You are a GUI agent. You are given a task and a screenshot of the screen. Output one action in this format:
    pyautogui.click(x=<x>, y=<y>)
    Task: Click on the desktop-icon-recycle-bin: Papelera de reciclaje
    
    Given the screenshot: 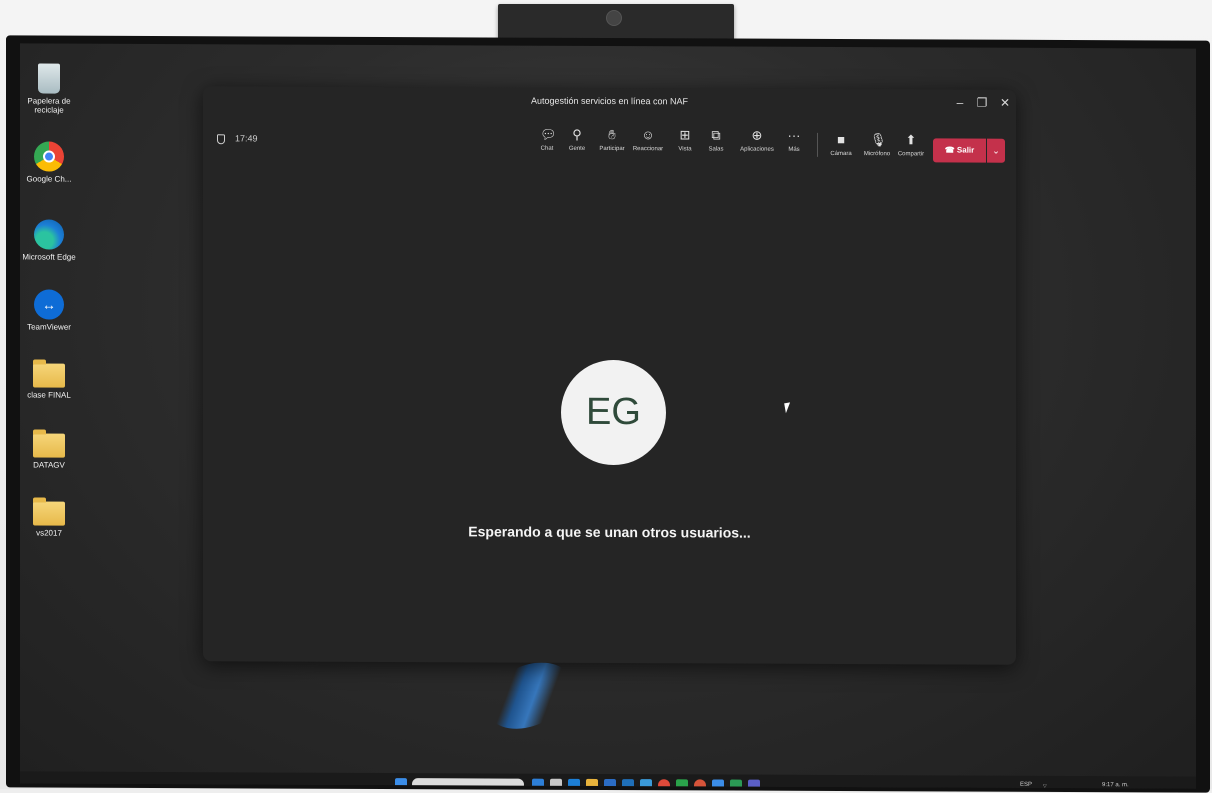 What is the action you would take?
    pyautogui.click(x=49, y=89)
    